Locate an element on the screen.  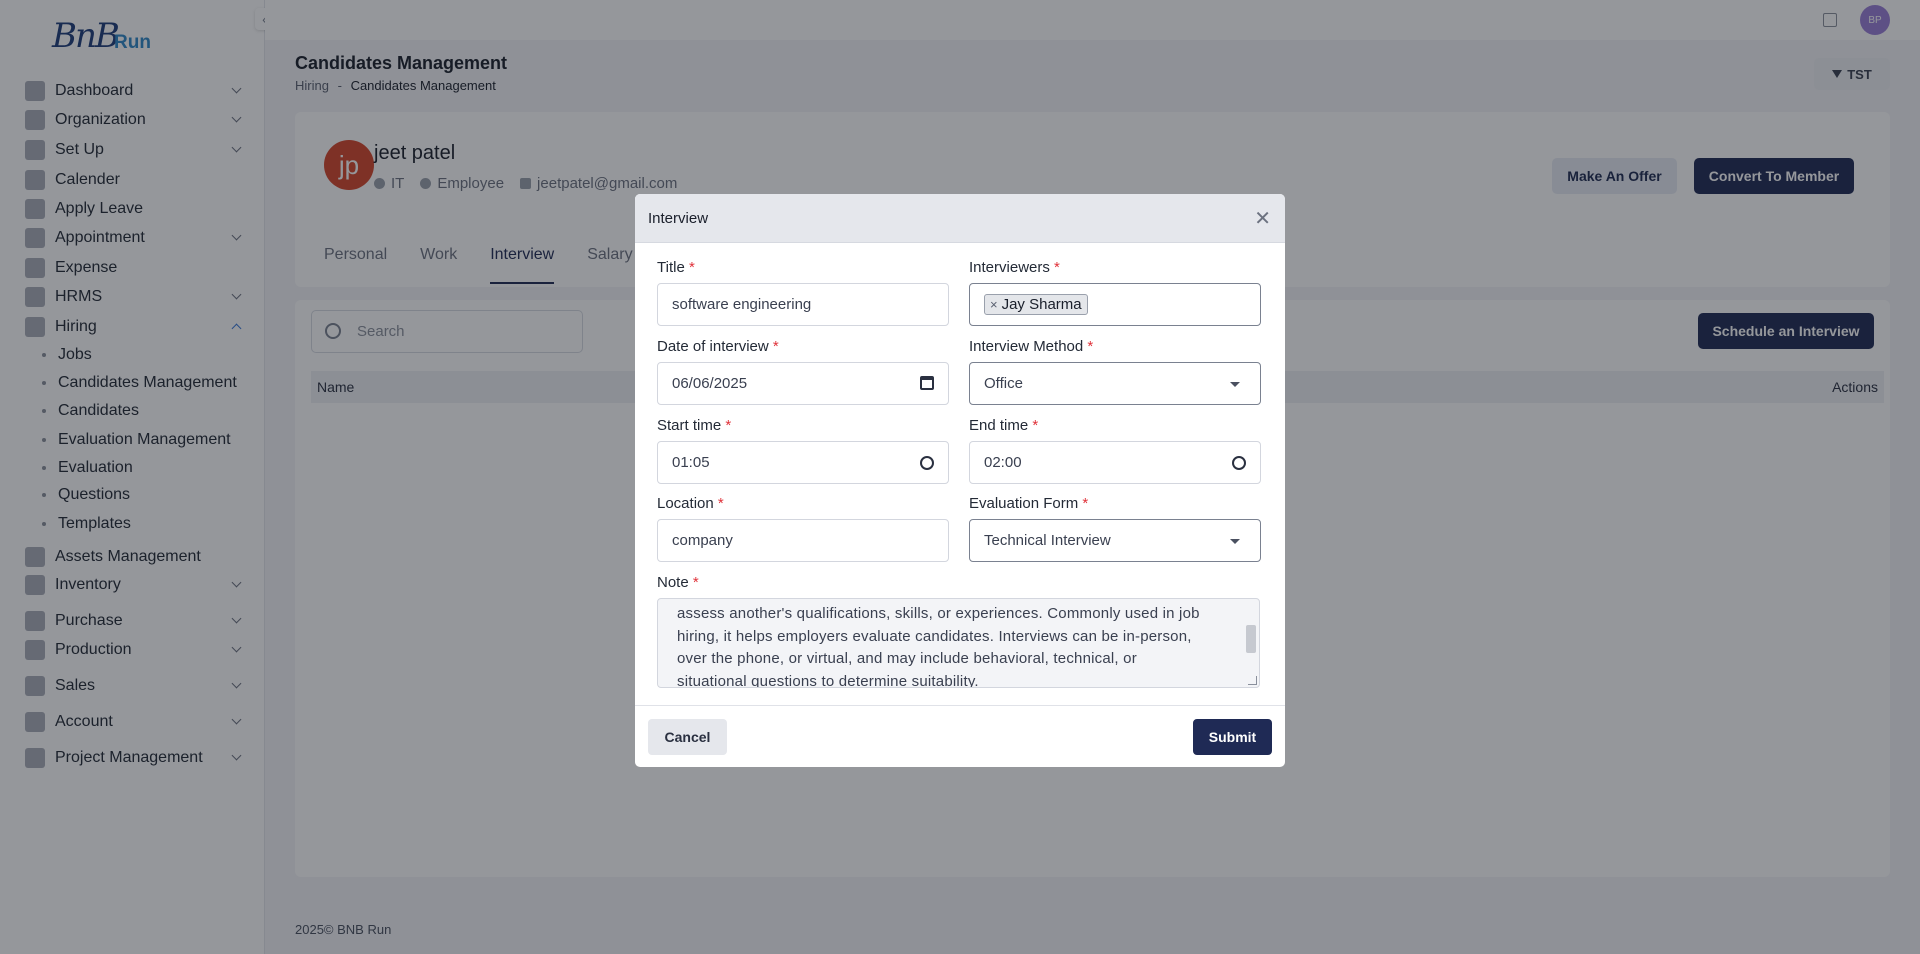
interviewer-tag: × Jay Sharma is located at coordinates (1036, 304).